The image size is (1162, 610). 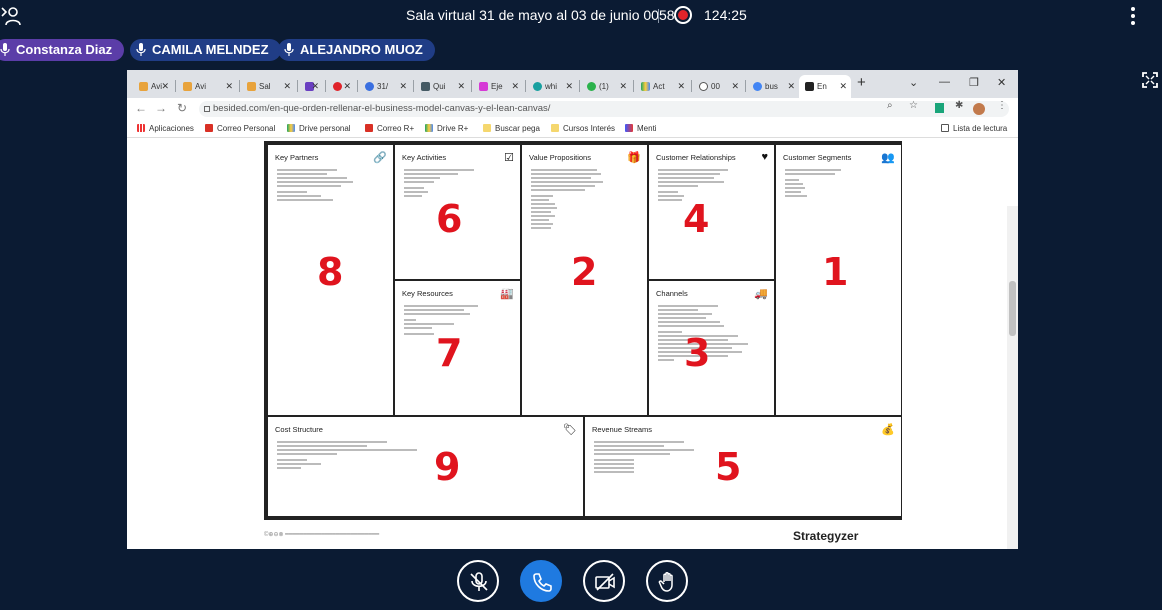 I want to click on back-icon: ←, so click(x=141, y=108).